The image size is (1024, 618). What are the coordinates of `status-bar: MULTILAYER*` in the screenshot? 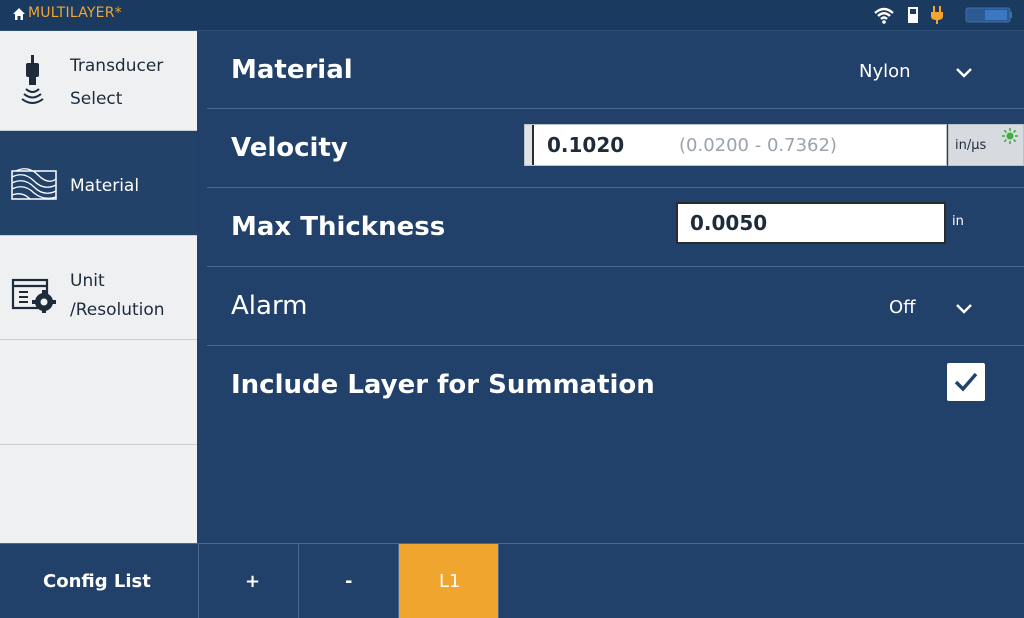 It's located at (512, 15).